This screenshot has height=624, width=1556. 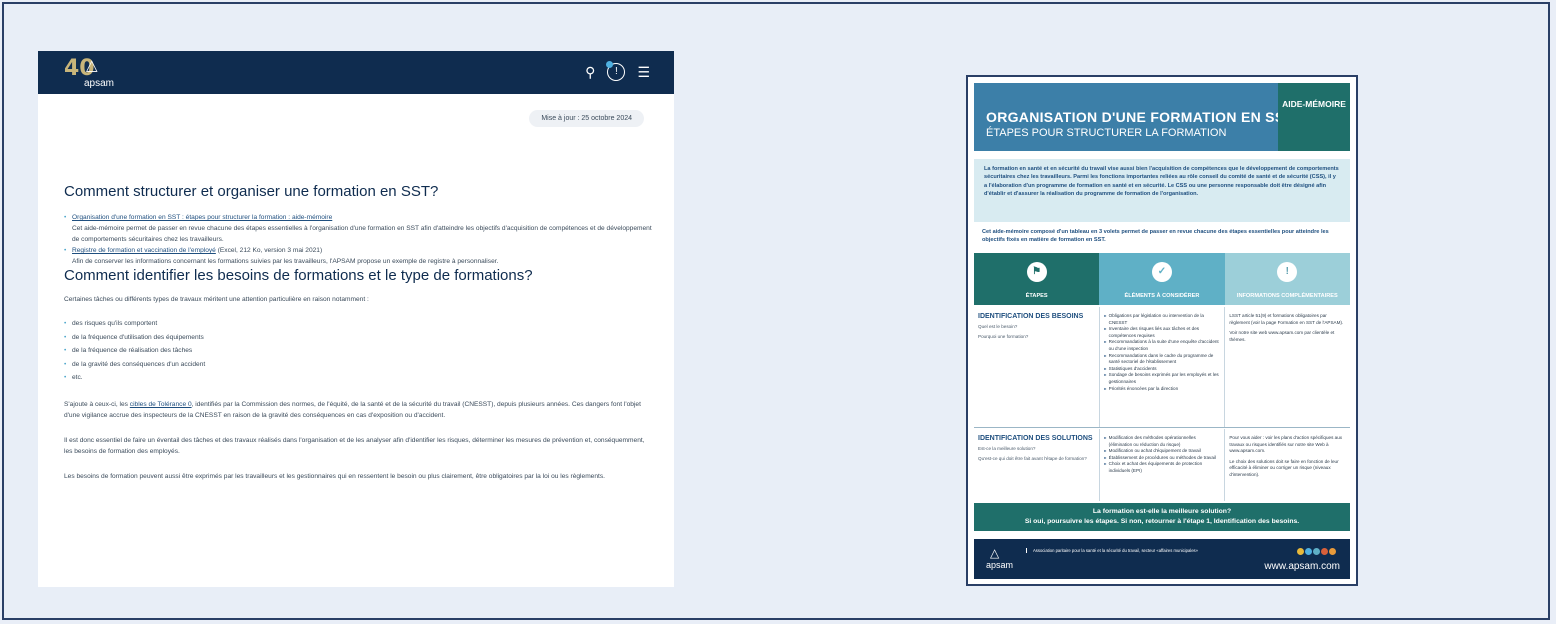 I want to click on list-item: etc., so click(x=359, y=378).